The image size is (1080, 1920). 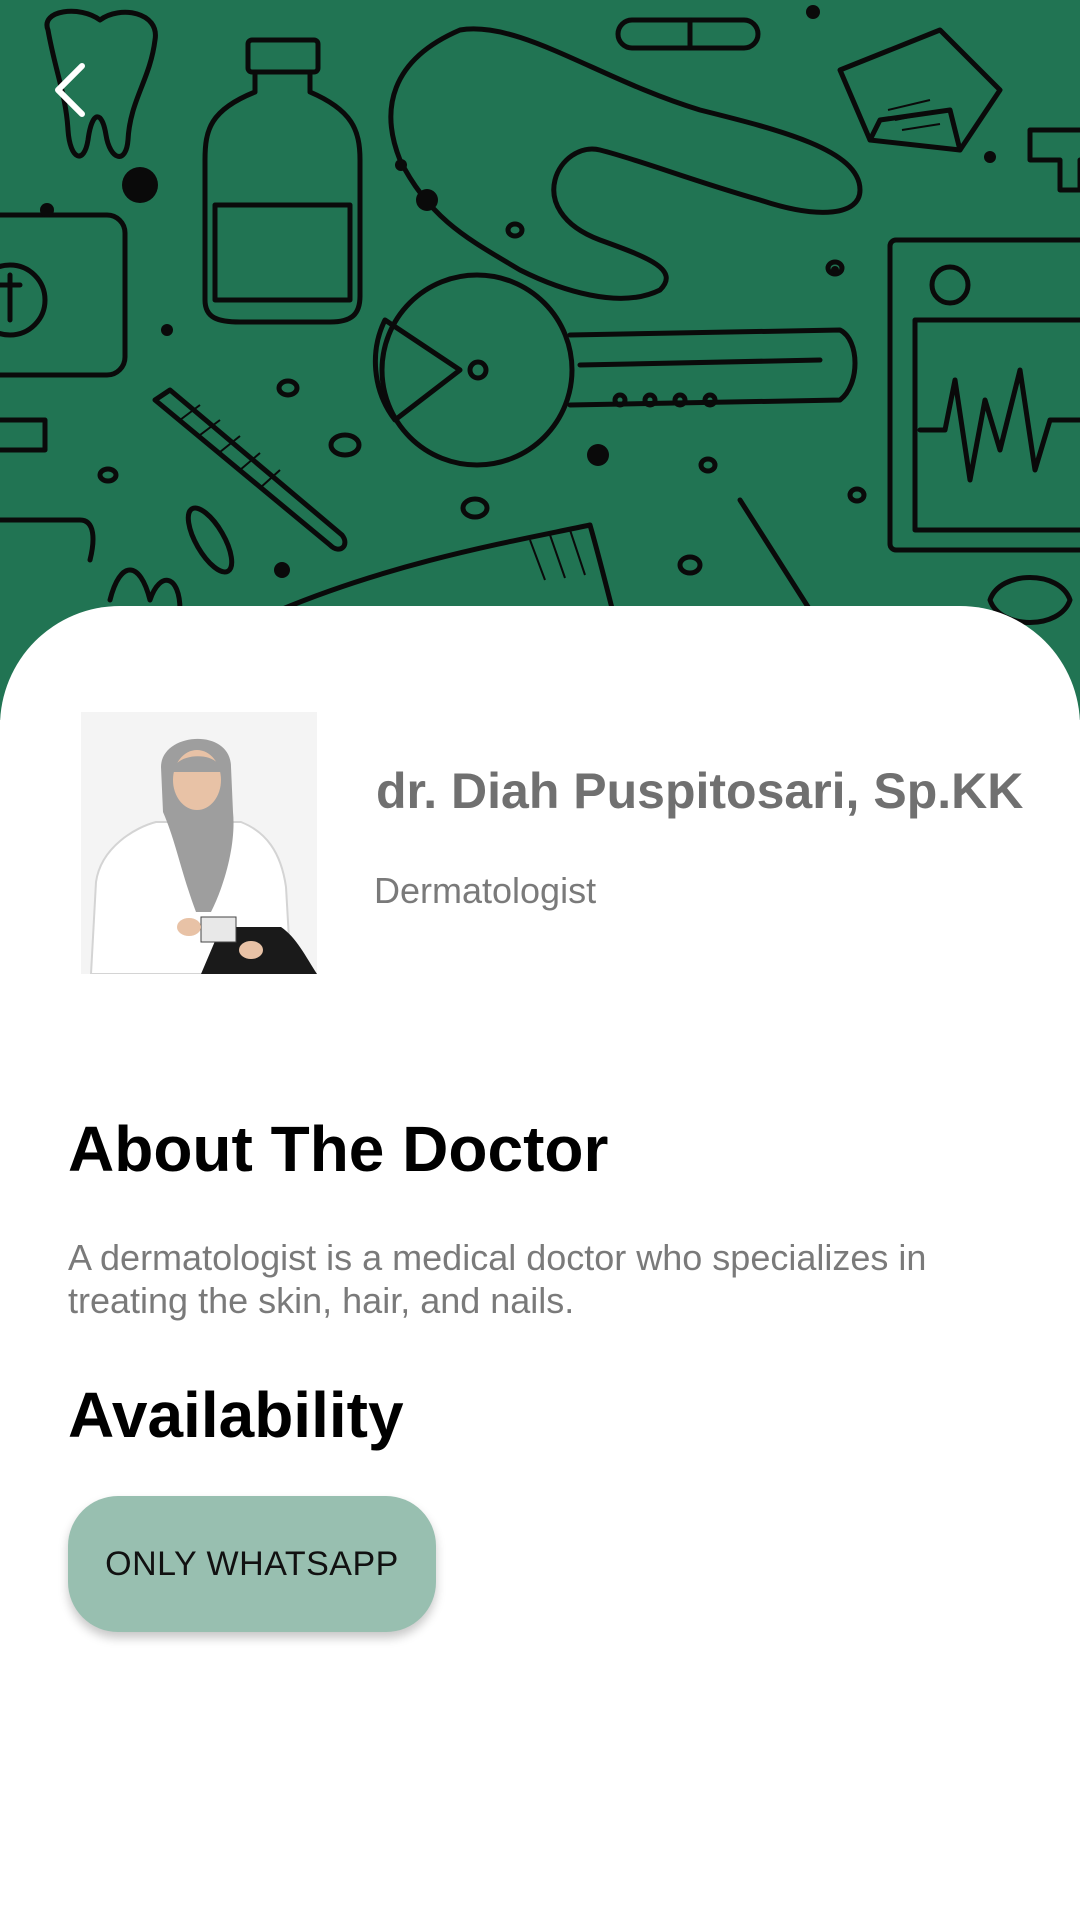 What do you see at coordinates (252, 1564) in the screenshot?
I see `only-whatsapp-button: ONLY WHATSAPP` at bounding box center [252, 1564].